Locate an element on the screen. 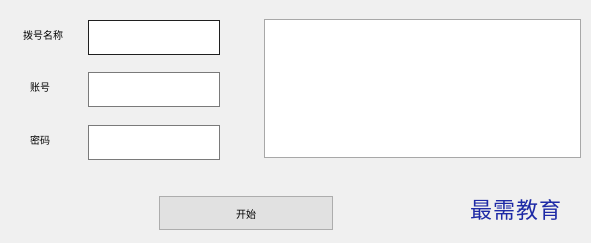 This screenshot has width=591, height=243. account-label: 账号 is located at coordinates (40, 88).